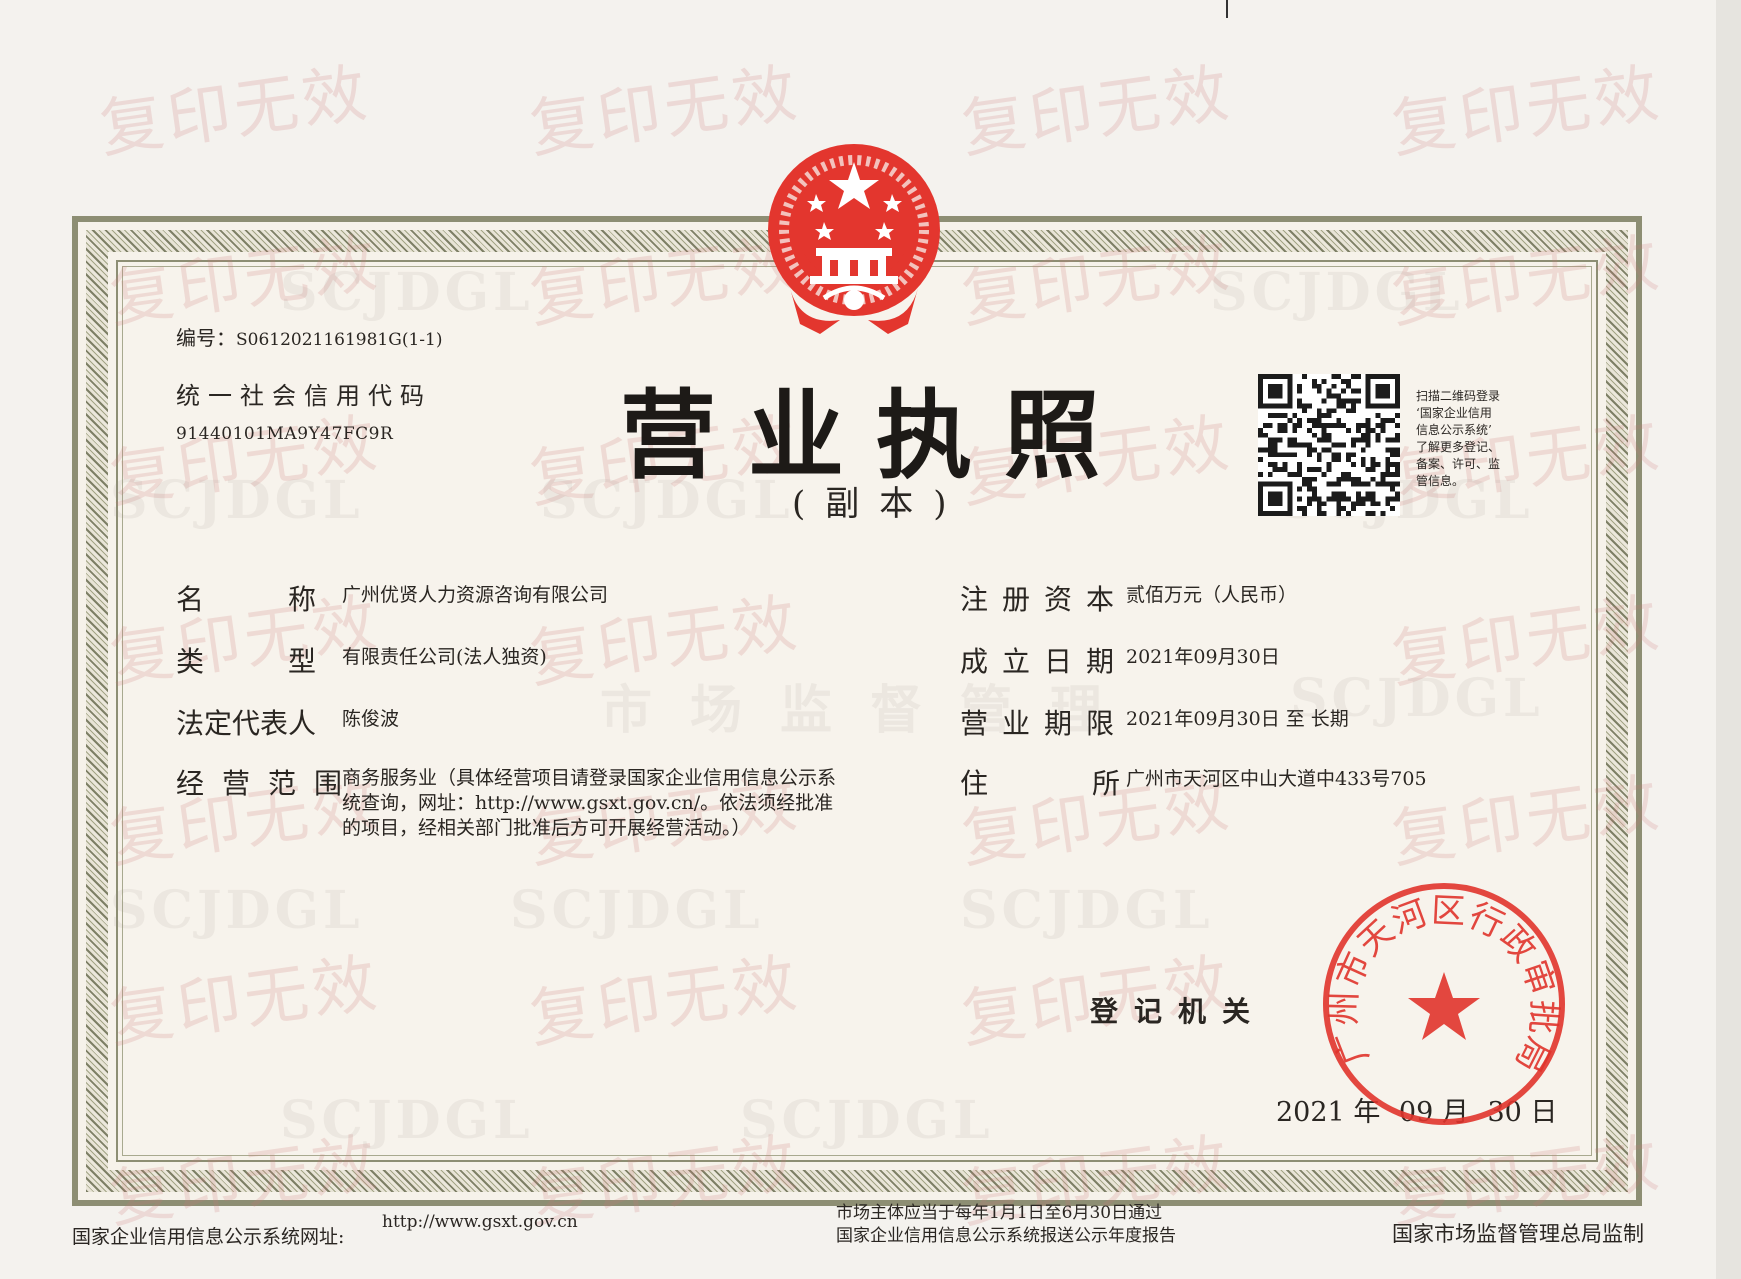 Image resolution: width=1741 pixels, height=1279 pixels. I want to click on type-label: 类 型, so click(246, 661).